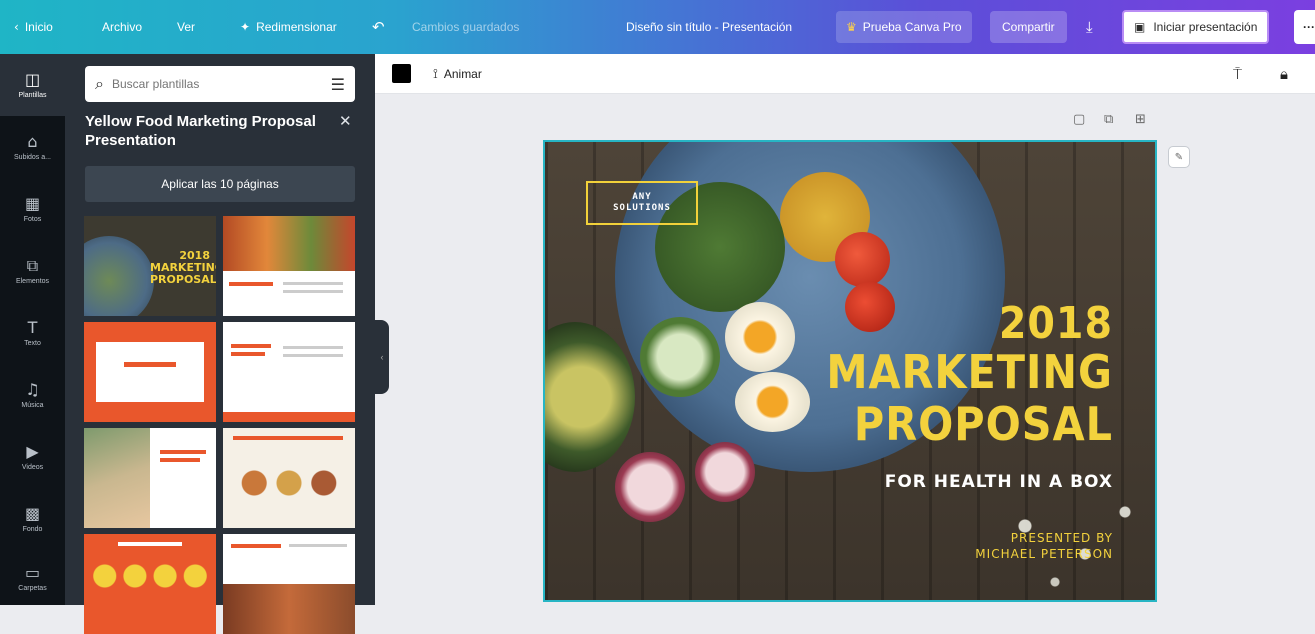  I want to click on music-icon: ♫, so click(32, 389).